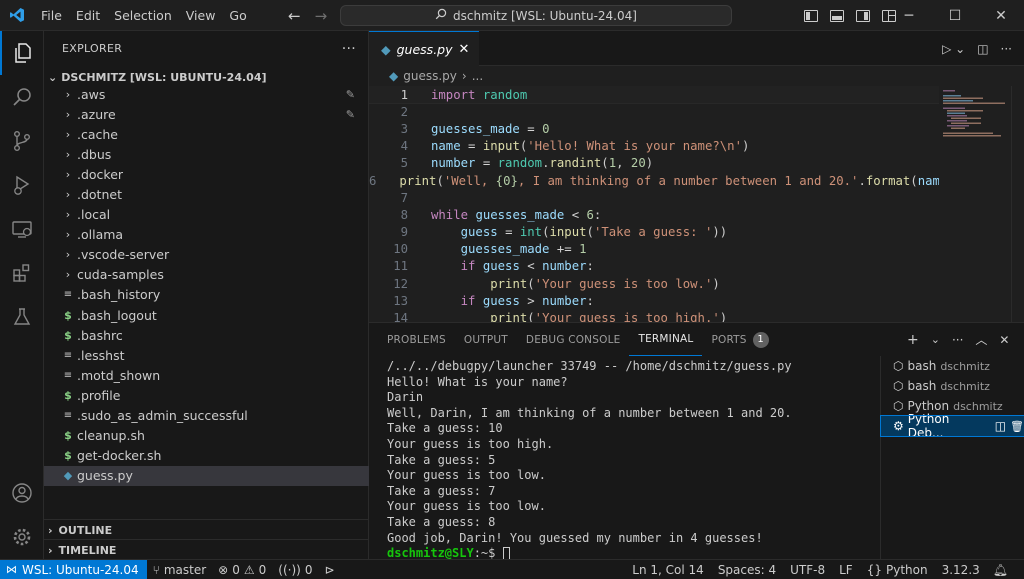 The width and height of the screenshot is (1024, 579). I want to click on remote-explorer-icon, so click(22, 229).